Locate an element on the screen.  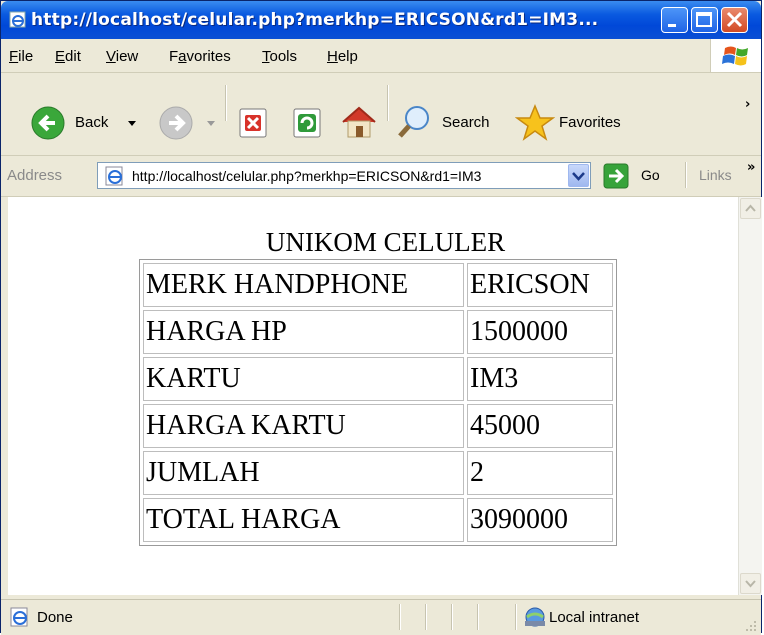
refresh-icon is located at coordinates (307, 123).